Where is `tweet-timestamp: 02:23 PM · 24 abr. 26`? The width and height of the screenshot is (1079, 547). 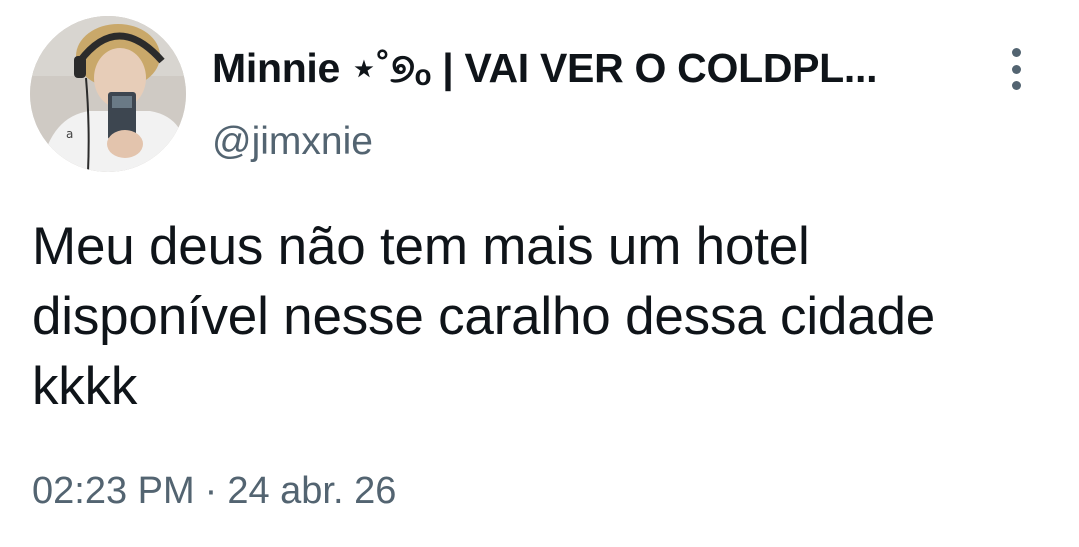
tweet-timestamp: 02:23 PM · 24 abr. 26 is located at coordinates (214, 491).